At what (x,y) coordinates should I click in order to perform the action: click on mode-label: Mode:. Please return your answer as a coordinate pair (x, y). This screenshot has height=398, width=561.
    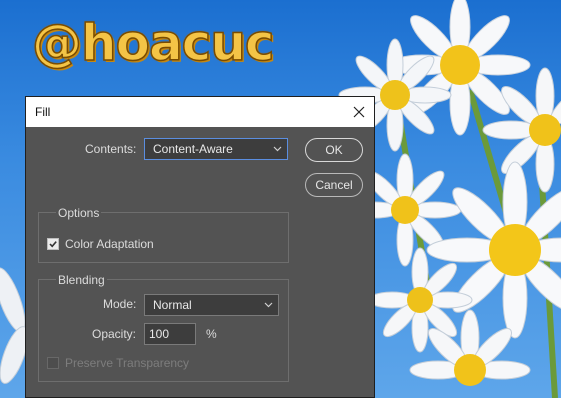
    Looking at the image, I should click on (120, 304).